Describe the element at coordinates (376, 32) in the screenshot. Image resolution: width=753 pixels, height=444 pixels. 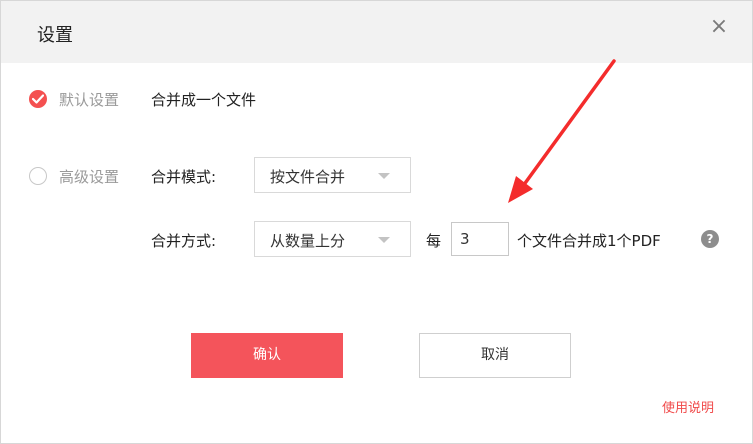
I see `dialog-header: 设置 ×` at that location.